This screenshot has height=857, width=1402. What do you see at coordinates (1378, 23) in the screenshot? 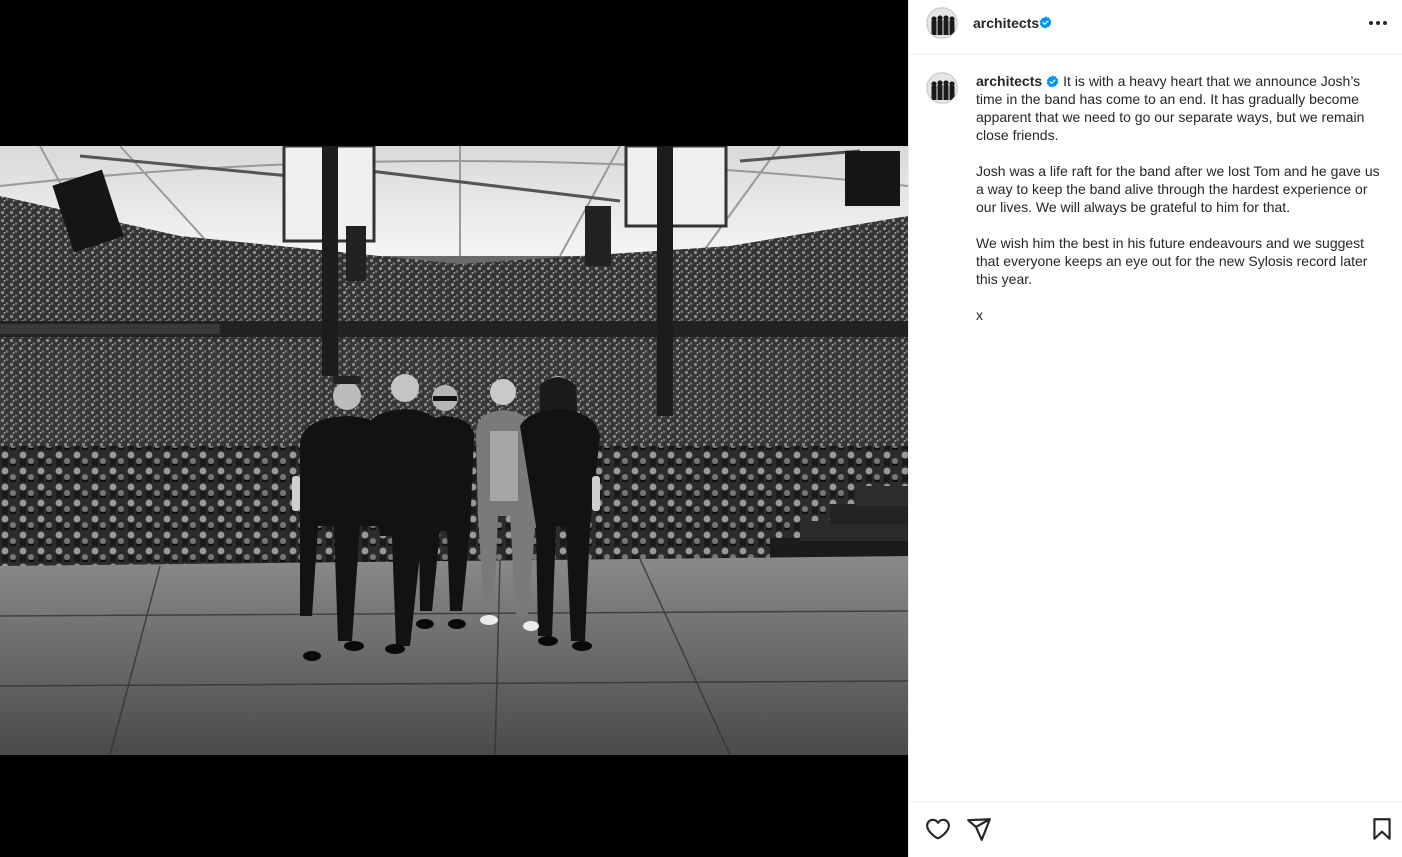
I see `more-options-icon` at bounding box center [1378, 23].